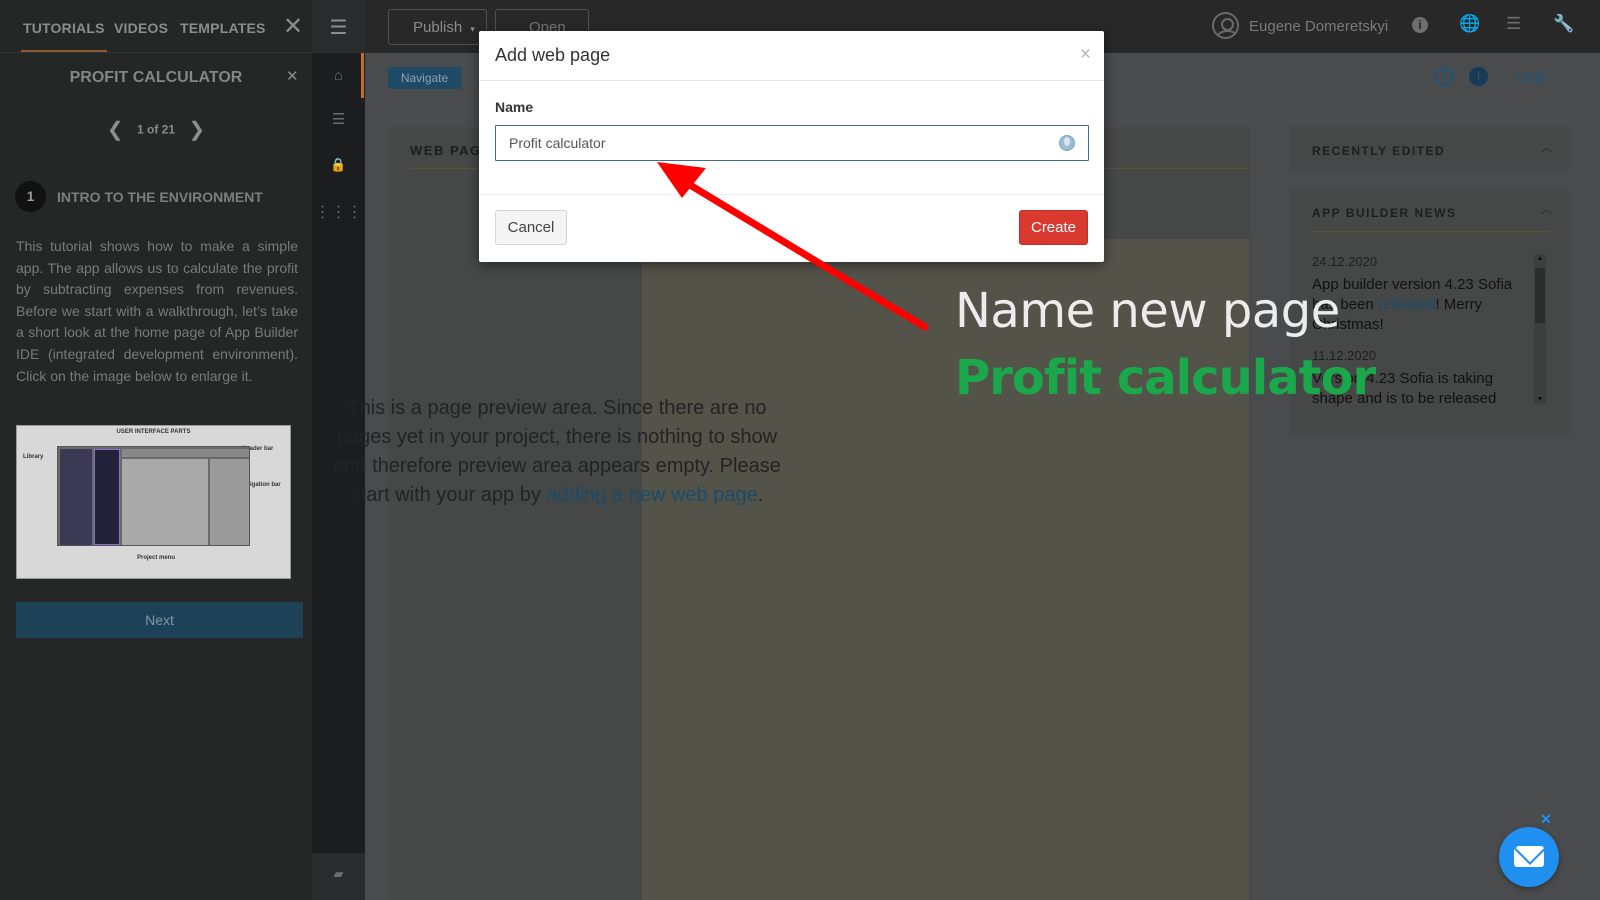 Image resolution: width=1600 pixels, height=900 pixels. Describe the element at coordinates (472, 29) in the screenshot. I see `caret-down-icon: ▾` at that location.